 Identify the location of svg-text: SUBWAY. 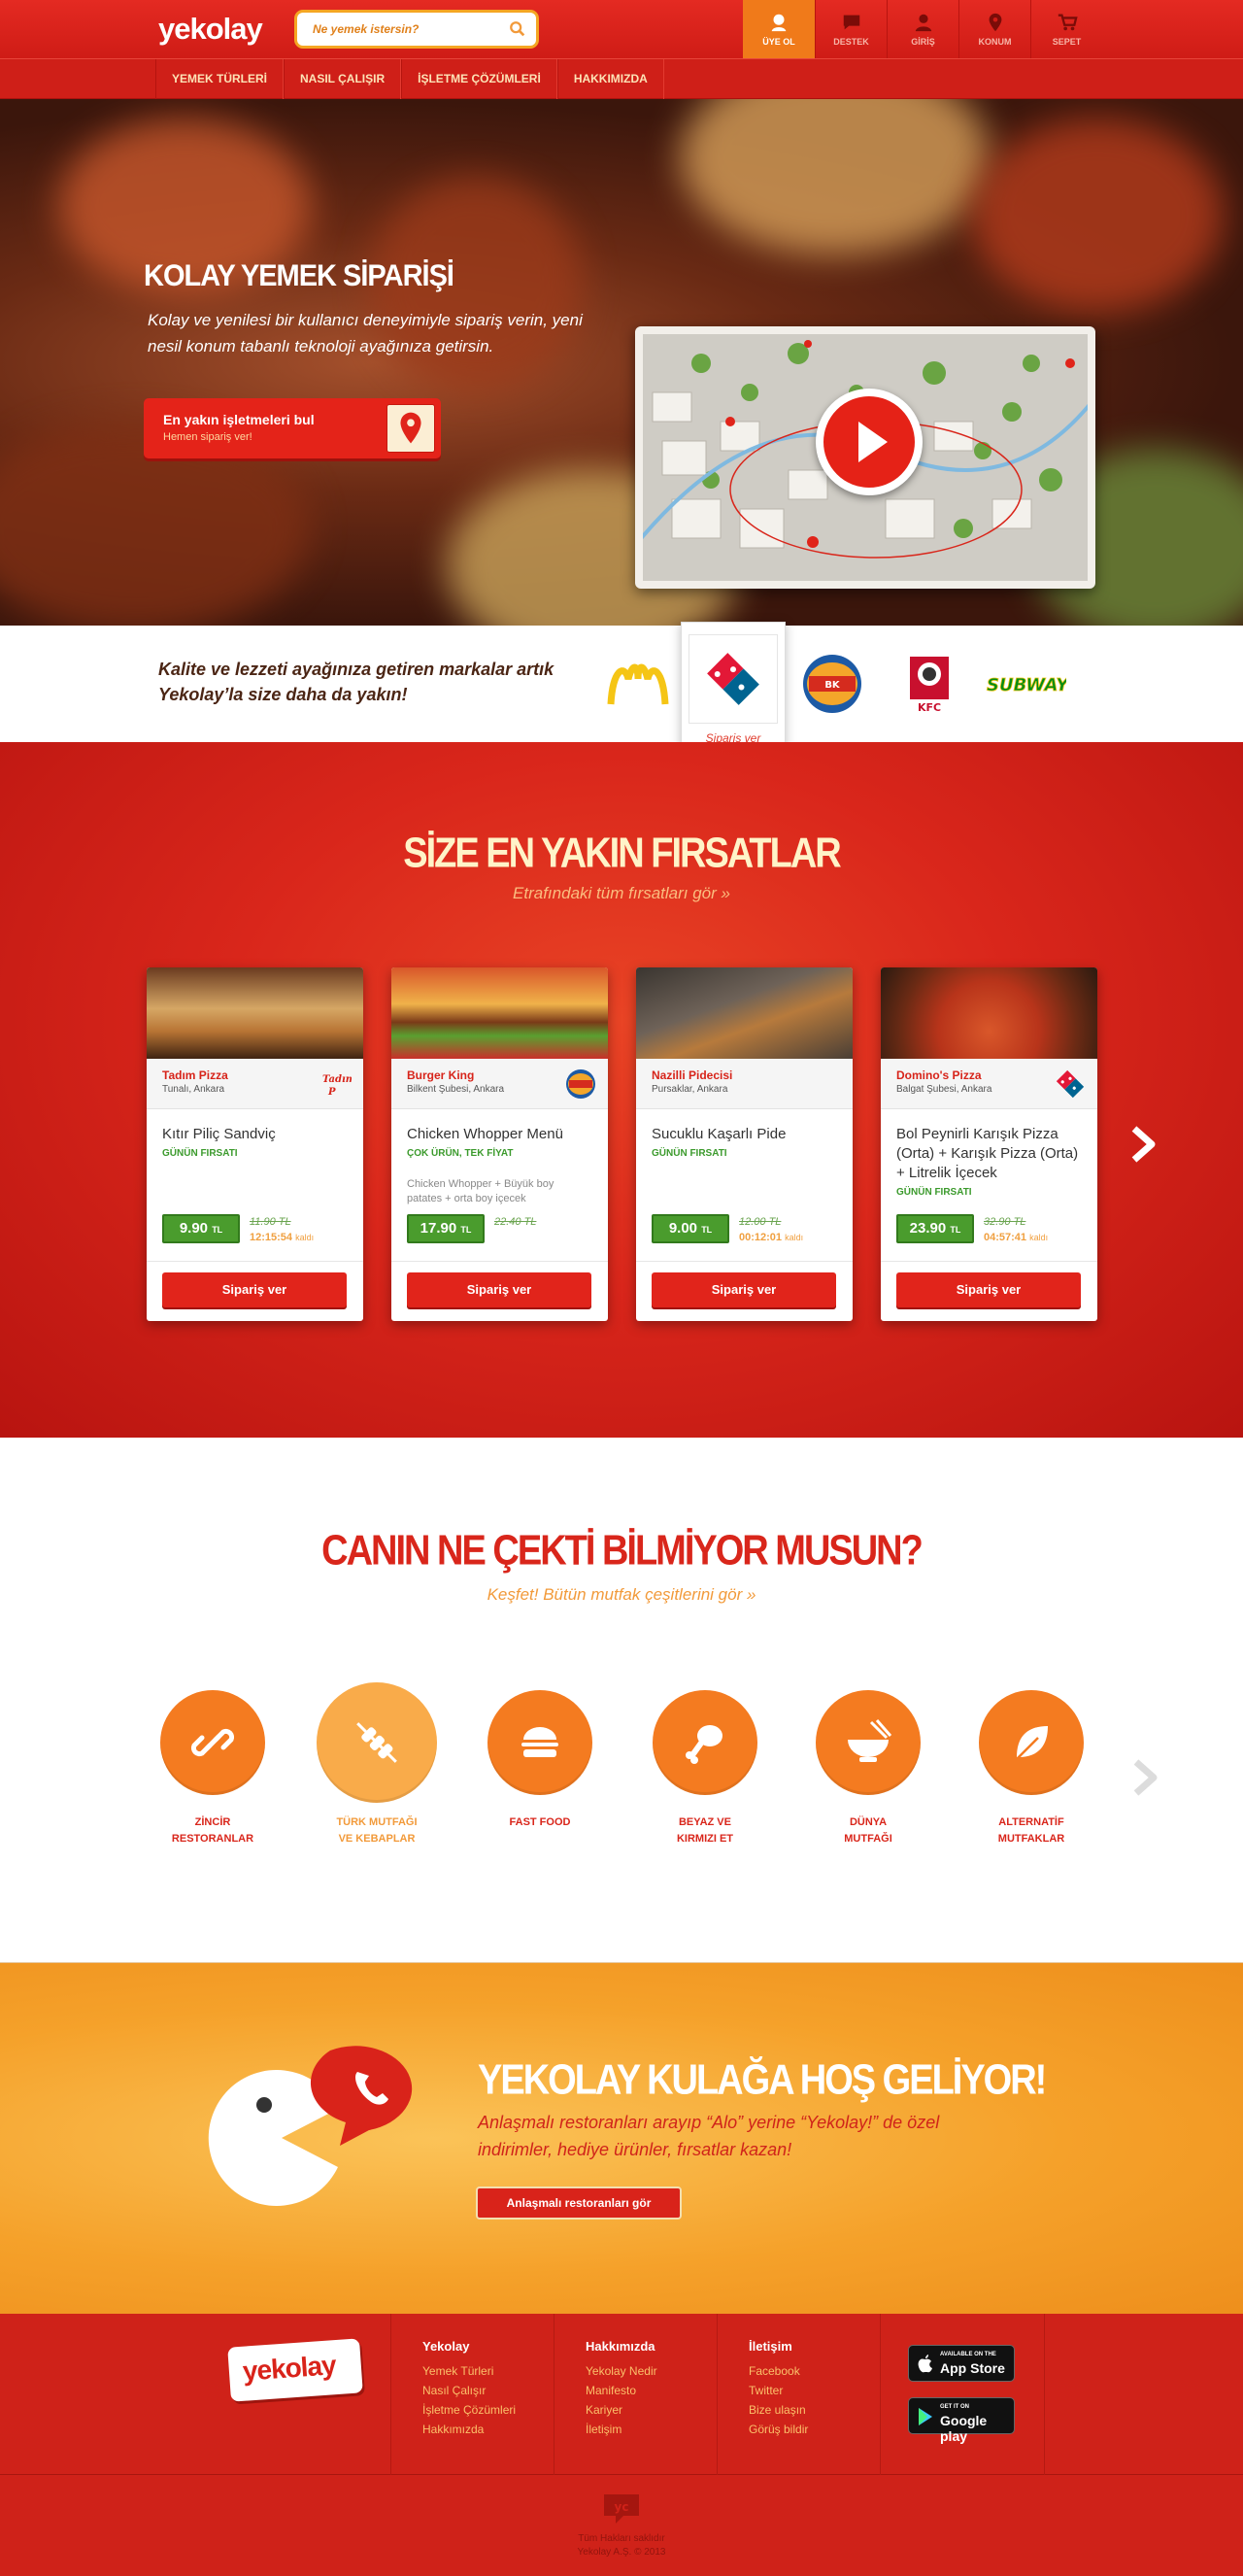
(1026, 685).